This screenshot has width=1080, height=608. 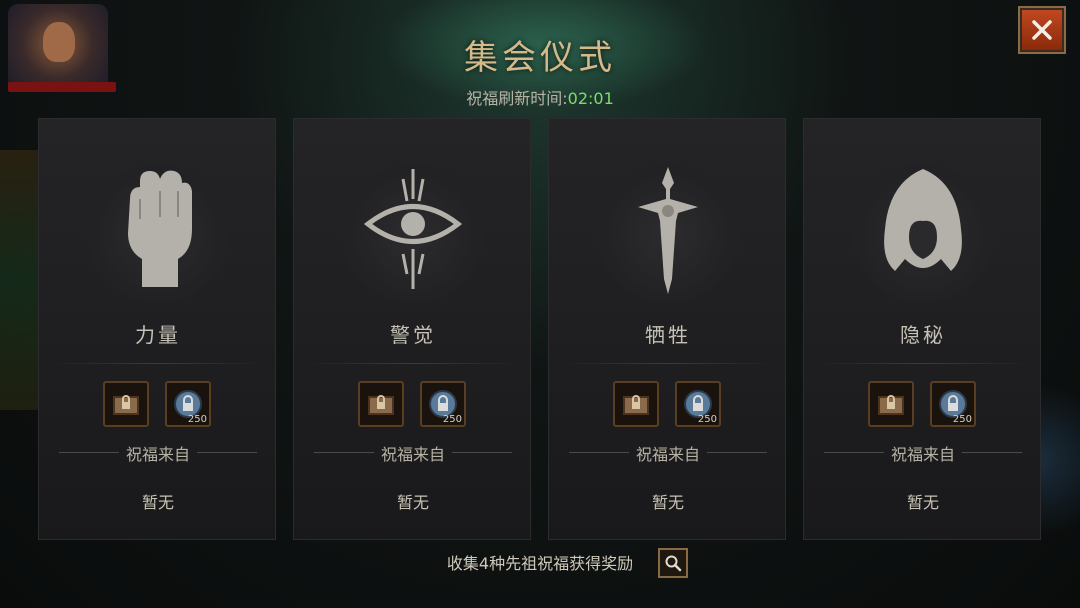 I want to click on fist-icon, so click(x=160, y=228).